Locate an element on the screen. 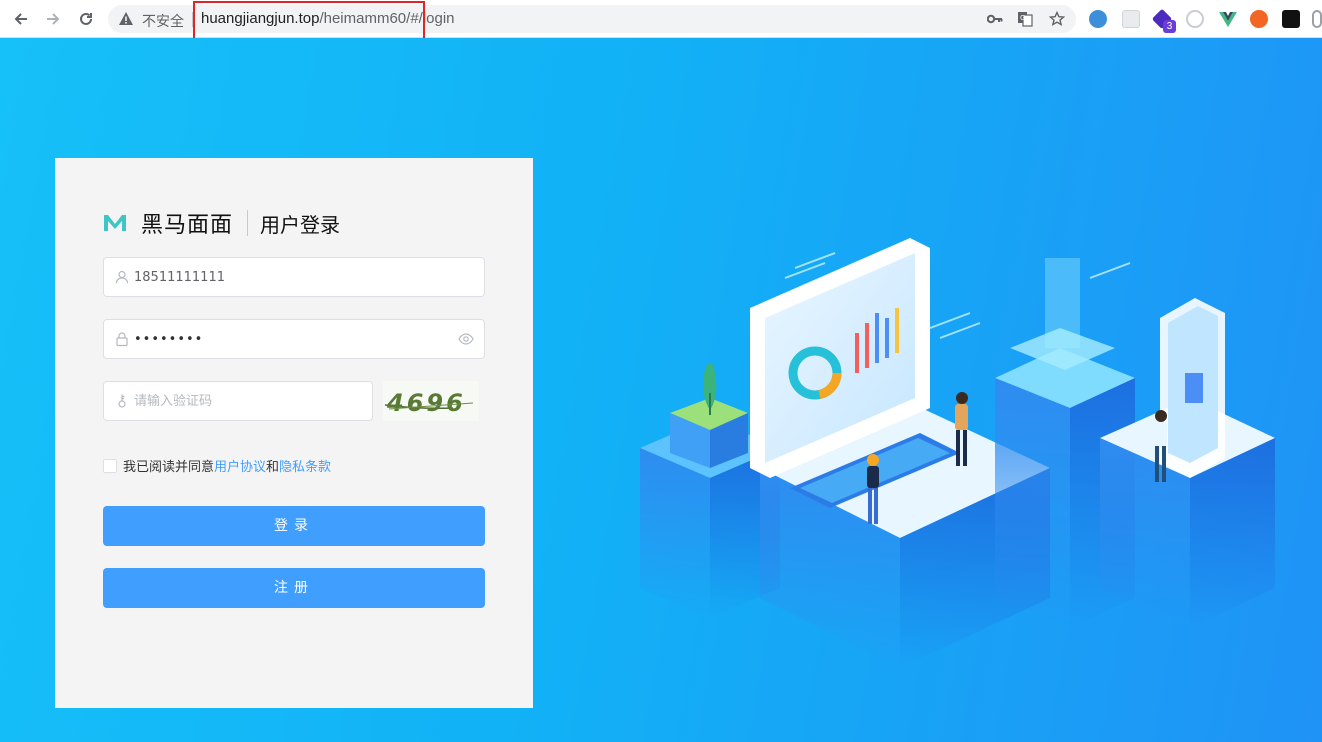 This screenshot has height=742, width=1322. agree-prefix: 我已阅读并同意 is located at coordinates (169, 467).